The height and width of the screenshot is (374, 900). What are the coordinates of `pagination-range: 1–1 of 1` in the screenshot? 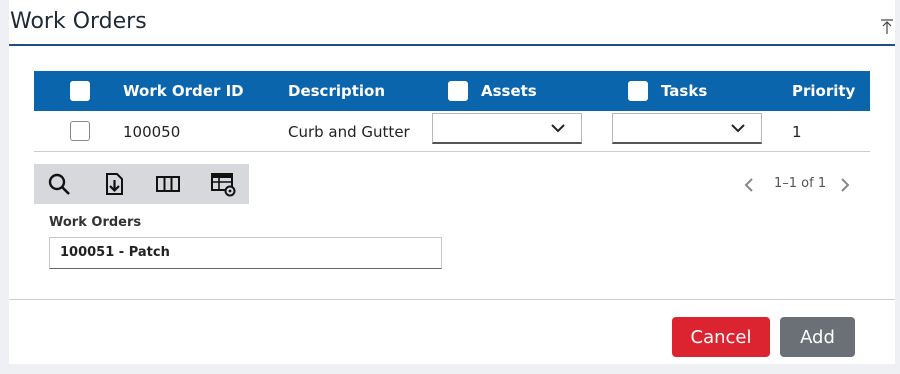 It's located at (800, 183).